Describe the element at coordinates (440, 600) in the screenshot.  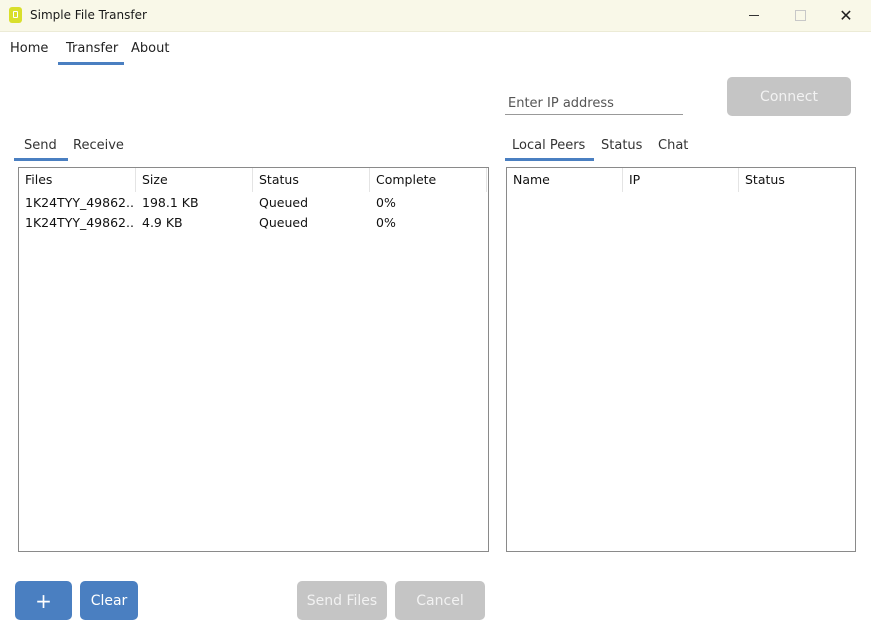
I see `cancel-button: Cancel` at that location.